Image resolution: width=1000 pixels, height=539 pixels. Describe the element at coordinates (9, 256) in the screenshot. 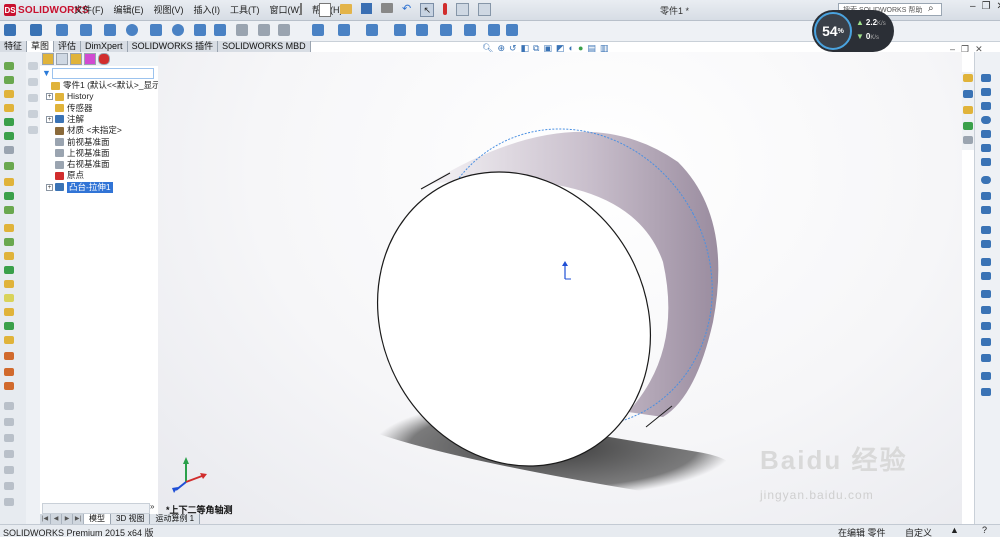

I see `intersect-icon` at that location.